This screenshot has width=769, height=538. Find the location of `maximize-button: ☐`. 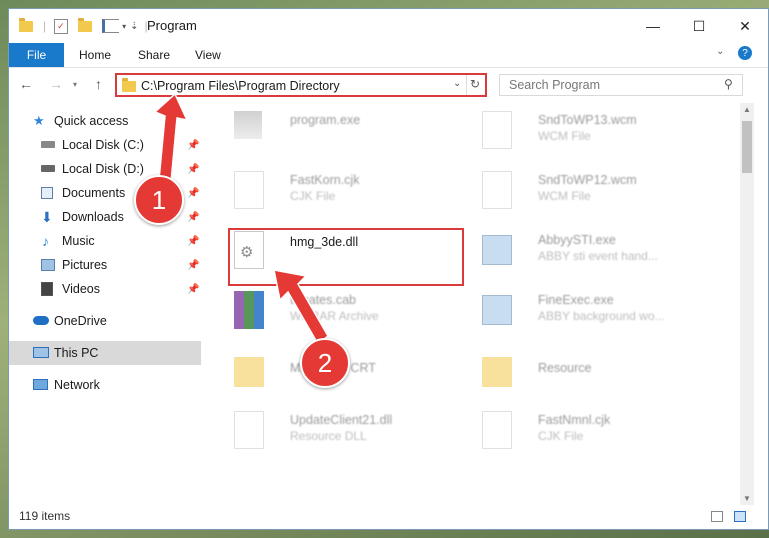

maximize-button: ☐ is located at coordinates (699, 26).